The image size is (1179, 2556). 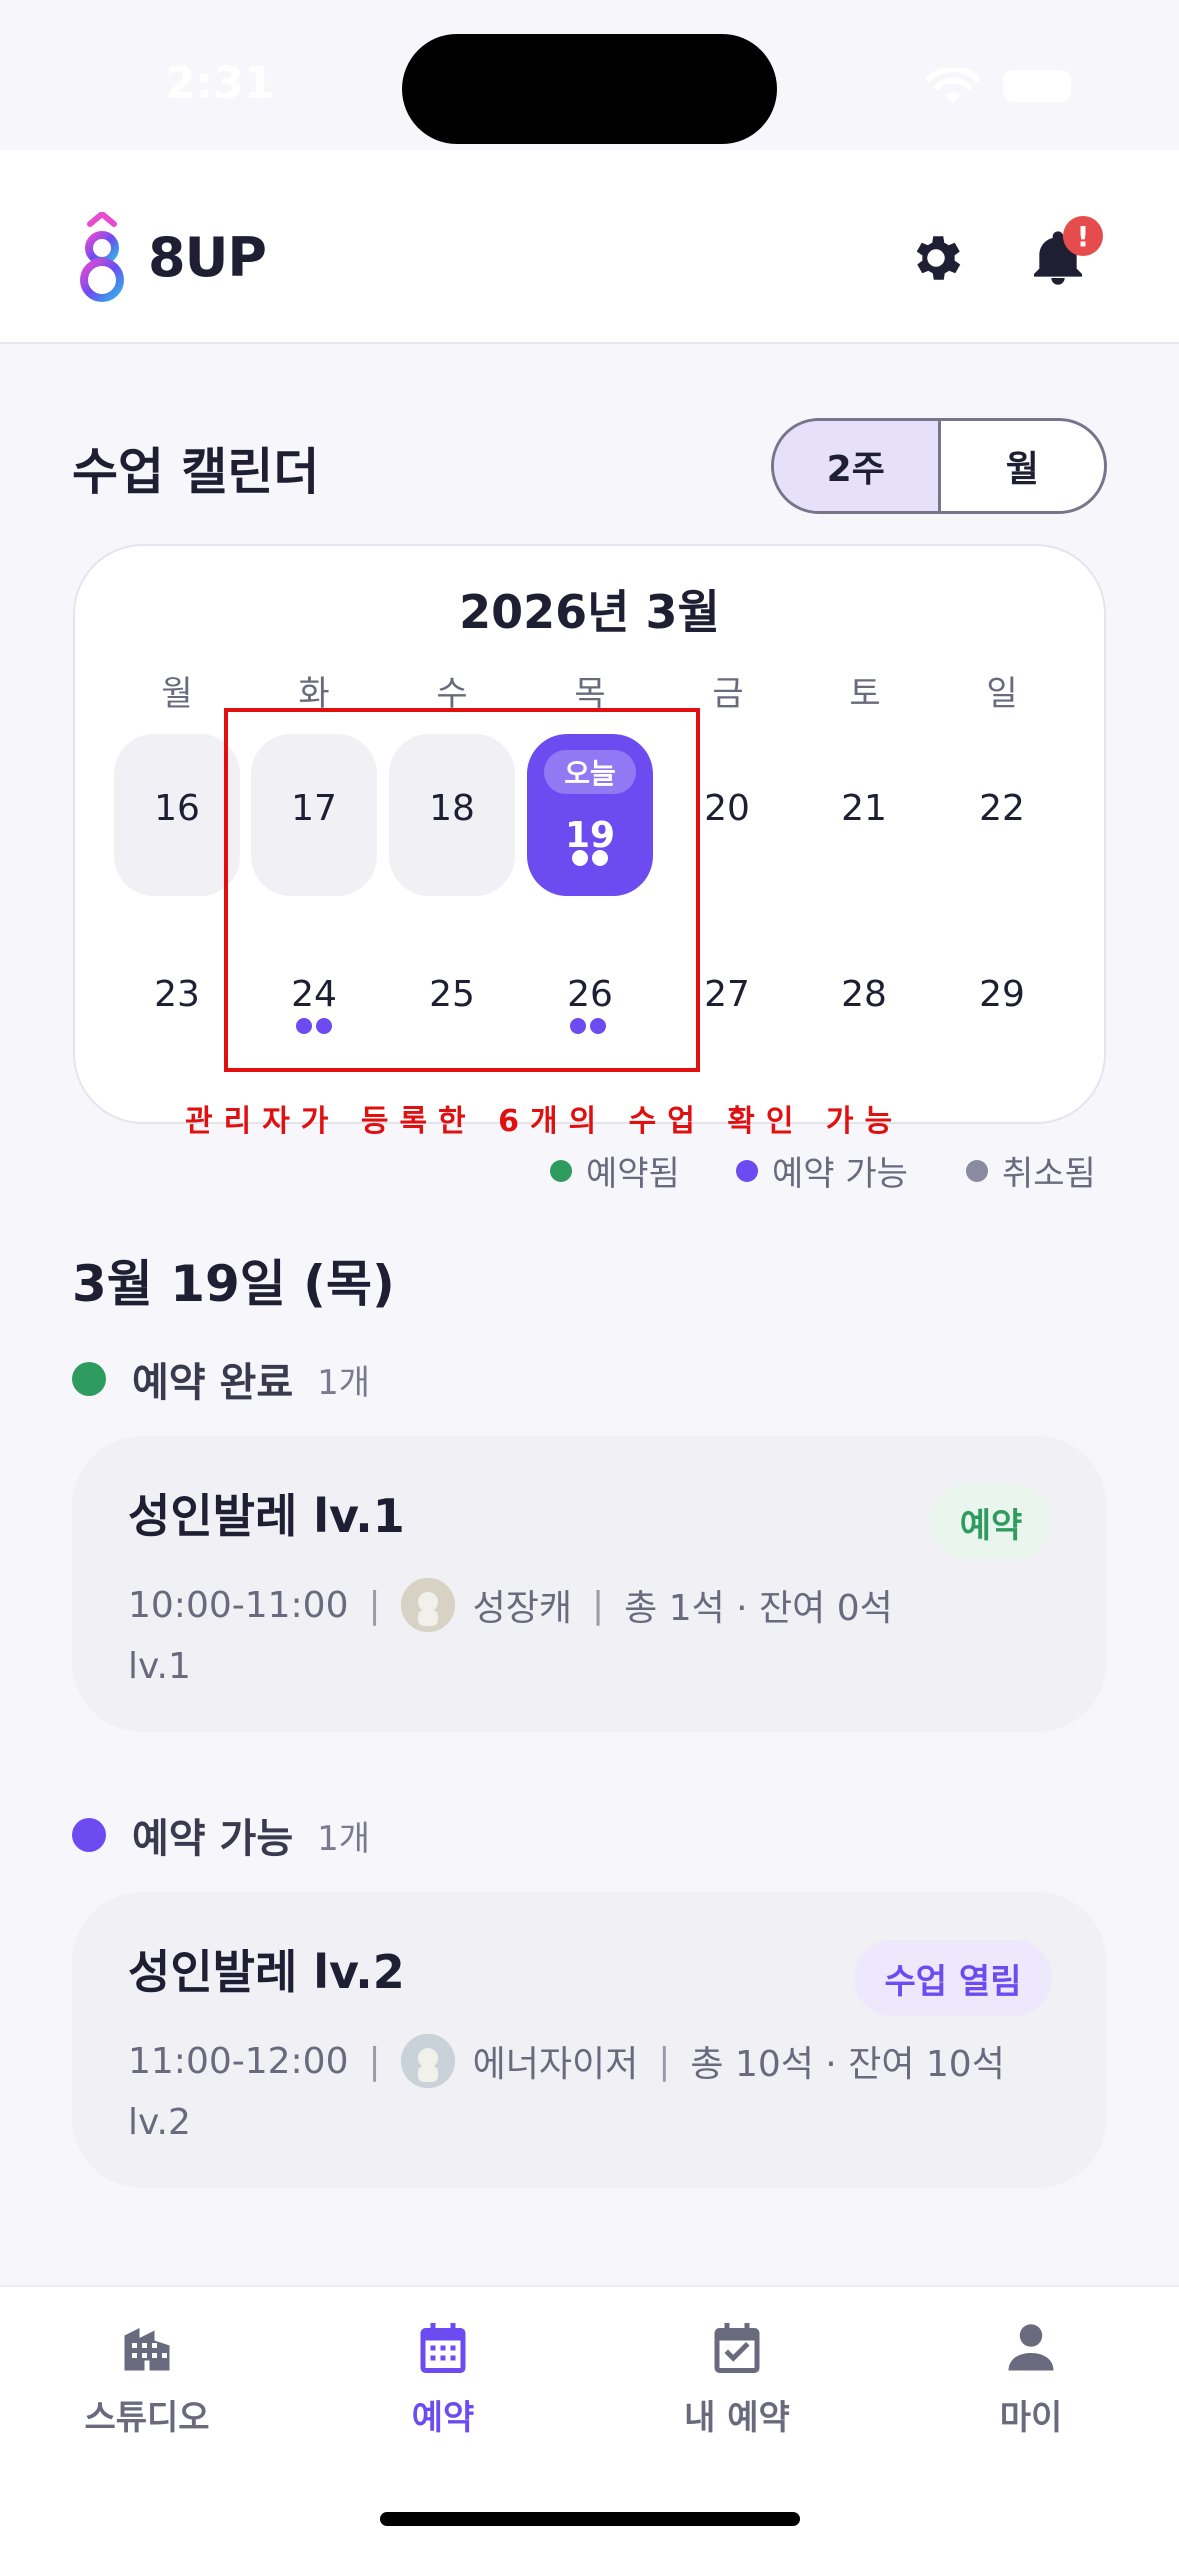 I want to click on lesson-time: 11:00-12:00, so click(x=238, y=2061).